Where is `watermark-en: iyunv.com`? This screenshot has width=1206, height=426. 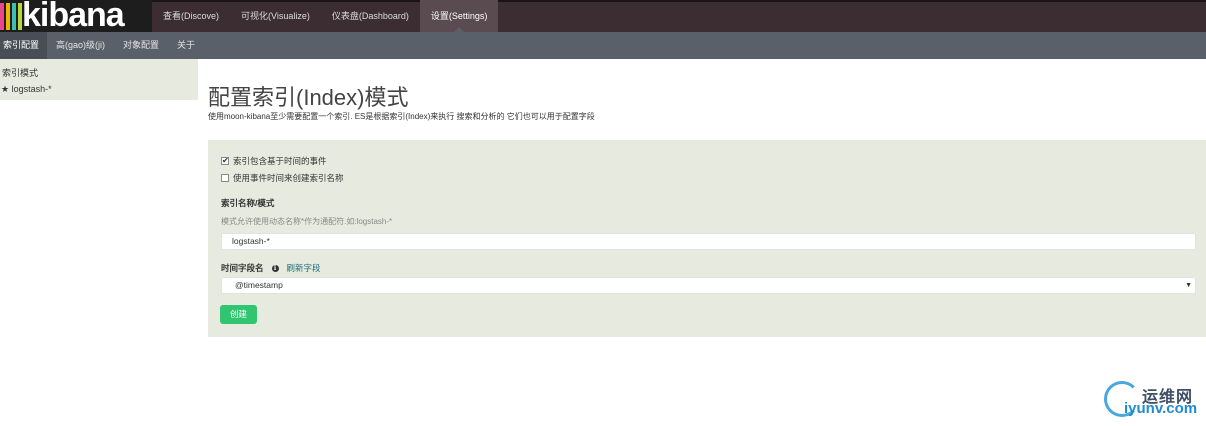
watermark-en: iyunv.com is located at coordinates (1161, 408).